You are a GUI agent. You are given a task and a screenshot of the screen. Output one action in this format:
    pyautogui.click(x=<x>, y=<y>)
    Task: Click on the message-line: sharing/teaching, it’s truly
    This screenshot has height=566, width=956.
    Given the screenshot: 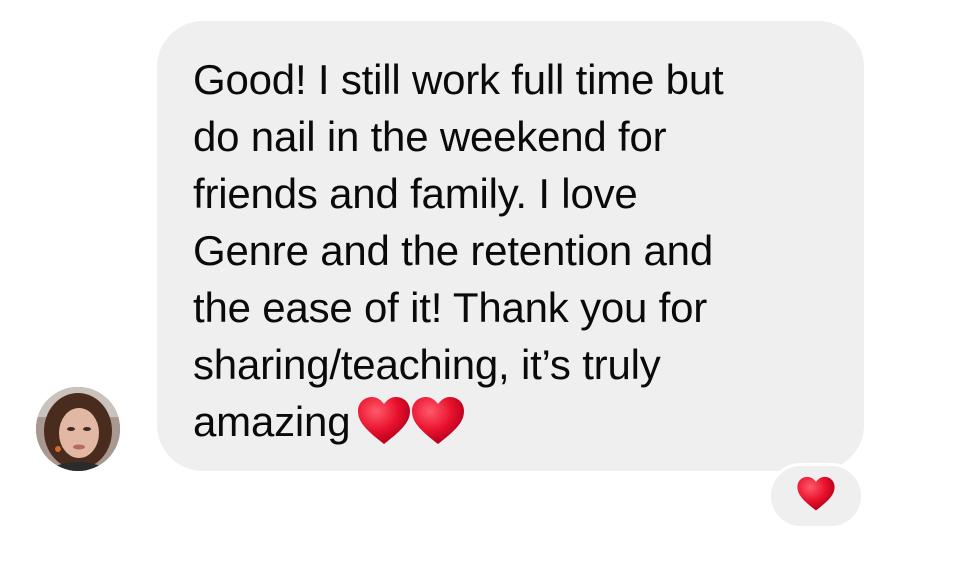 What is the action you would take?
    pyautogui.click(x=427, y=364)
    